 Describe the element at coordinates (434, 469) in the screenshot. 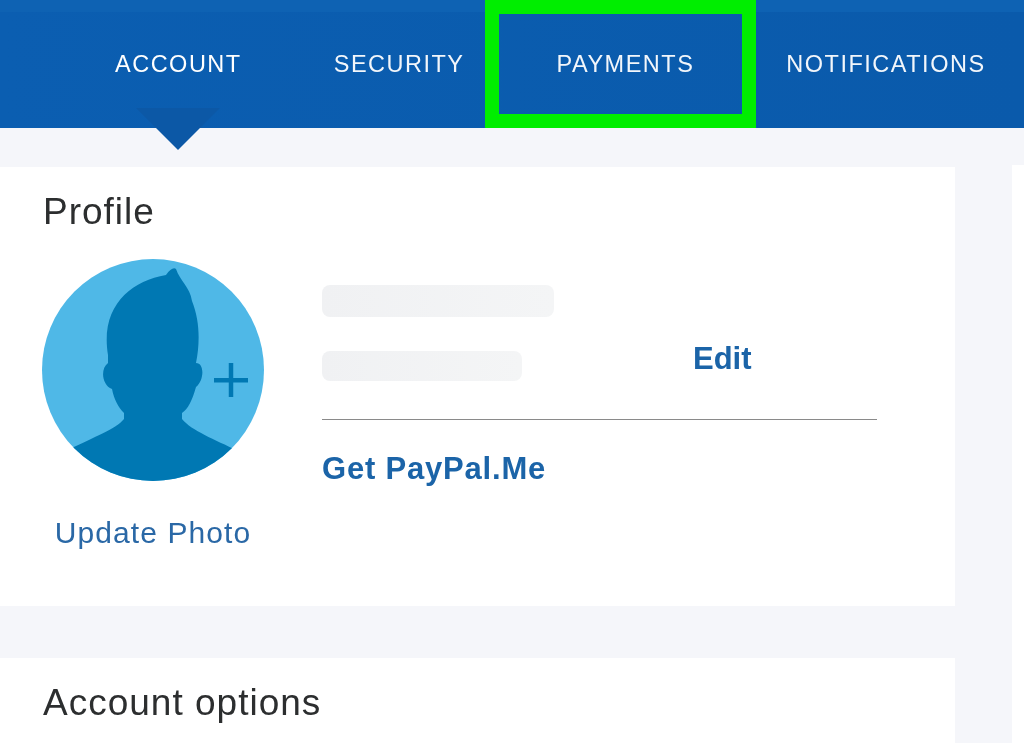

I see `get-paypal-me-link: Get PayPal.Me` at that location.